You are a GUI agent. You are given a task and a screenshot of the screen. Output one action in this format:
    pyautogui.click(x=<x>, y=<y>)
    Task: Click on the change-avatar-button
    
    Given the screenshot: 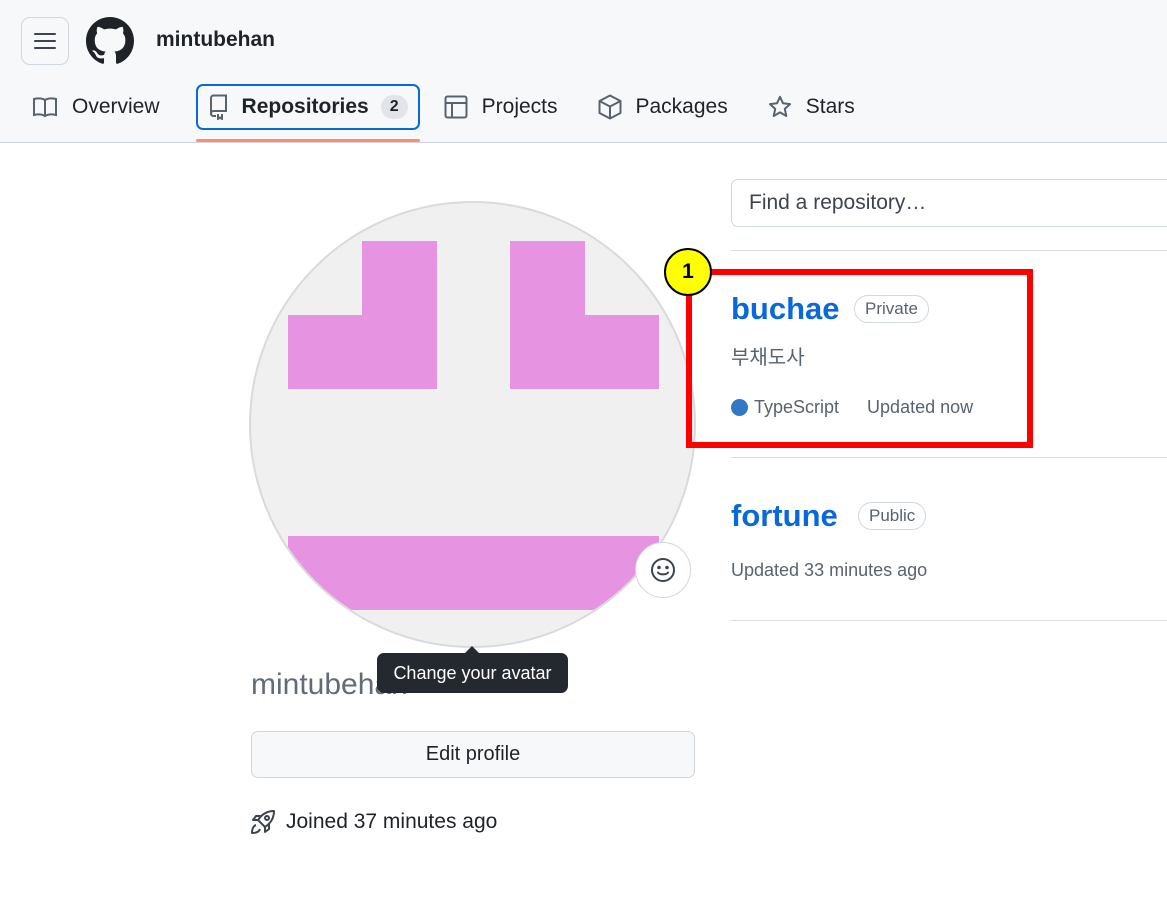 What is the action you would take?
    pyautogui.click(x=663, y=570)
    